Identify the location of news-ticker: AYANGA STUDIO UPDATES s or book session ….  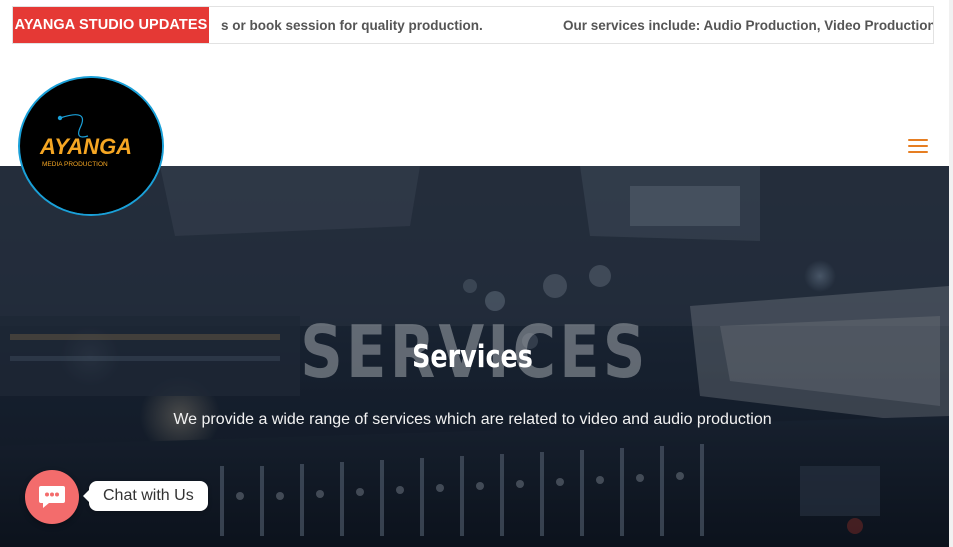
(473, 25).